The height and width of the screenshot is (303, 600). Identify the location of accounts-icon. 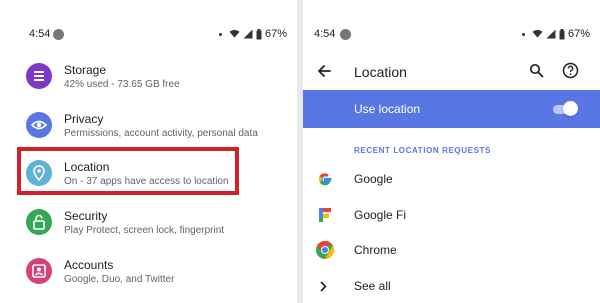
(39, 271).